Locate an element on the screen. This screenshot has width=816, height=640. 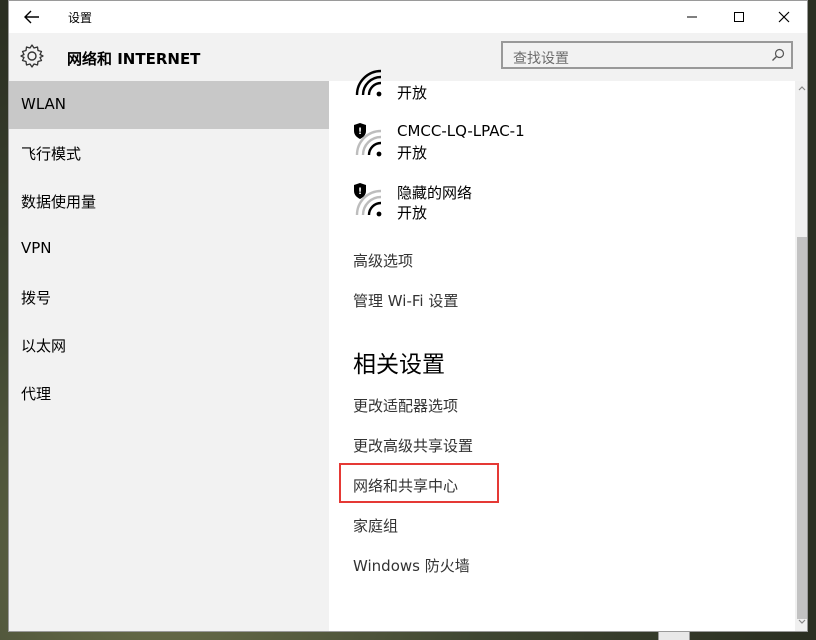
sidebar-item-wlan: WLAN is located at coordinates (169, 105).